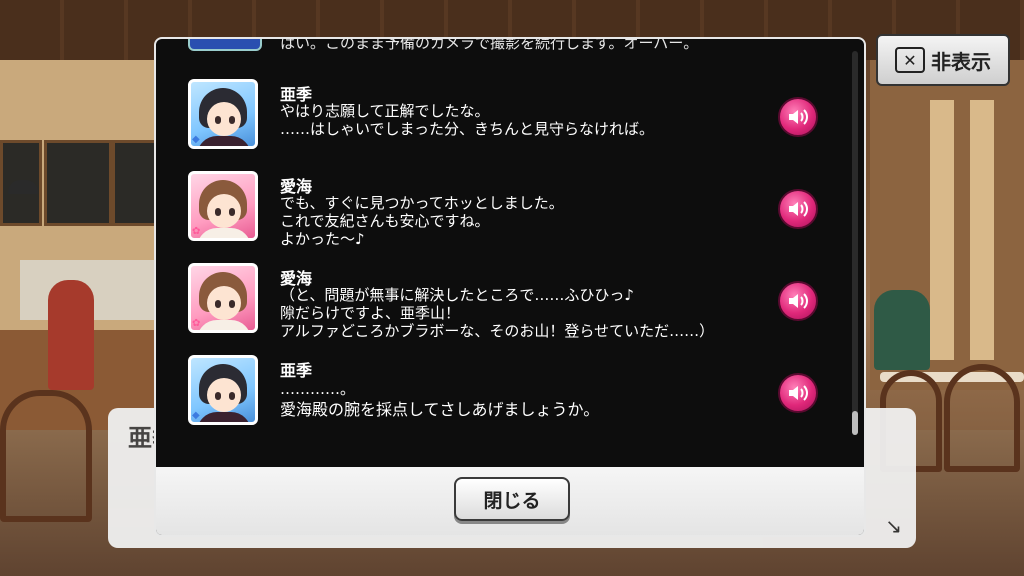 Image resolution: width=1024 pixels, height=576 pixels. Describe the element at coordinates (497, 331) in the screenshot. I see `log-line: アルファどころかブラボーな、そのお山！登らせていただ……）` at that location.